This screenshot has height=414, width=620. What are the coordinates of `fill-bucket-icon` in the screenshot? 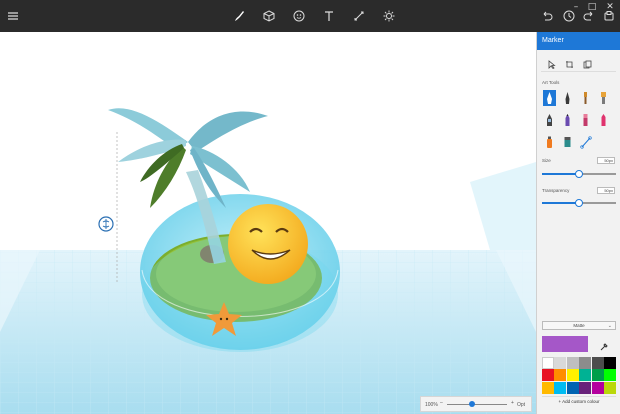 It's located at (567, 142).